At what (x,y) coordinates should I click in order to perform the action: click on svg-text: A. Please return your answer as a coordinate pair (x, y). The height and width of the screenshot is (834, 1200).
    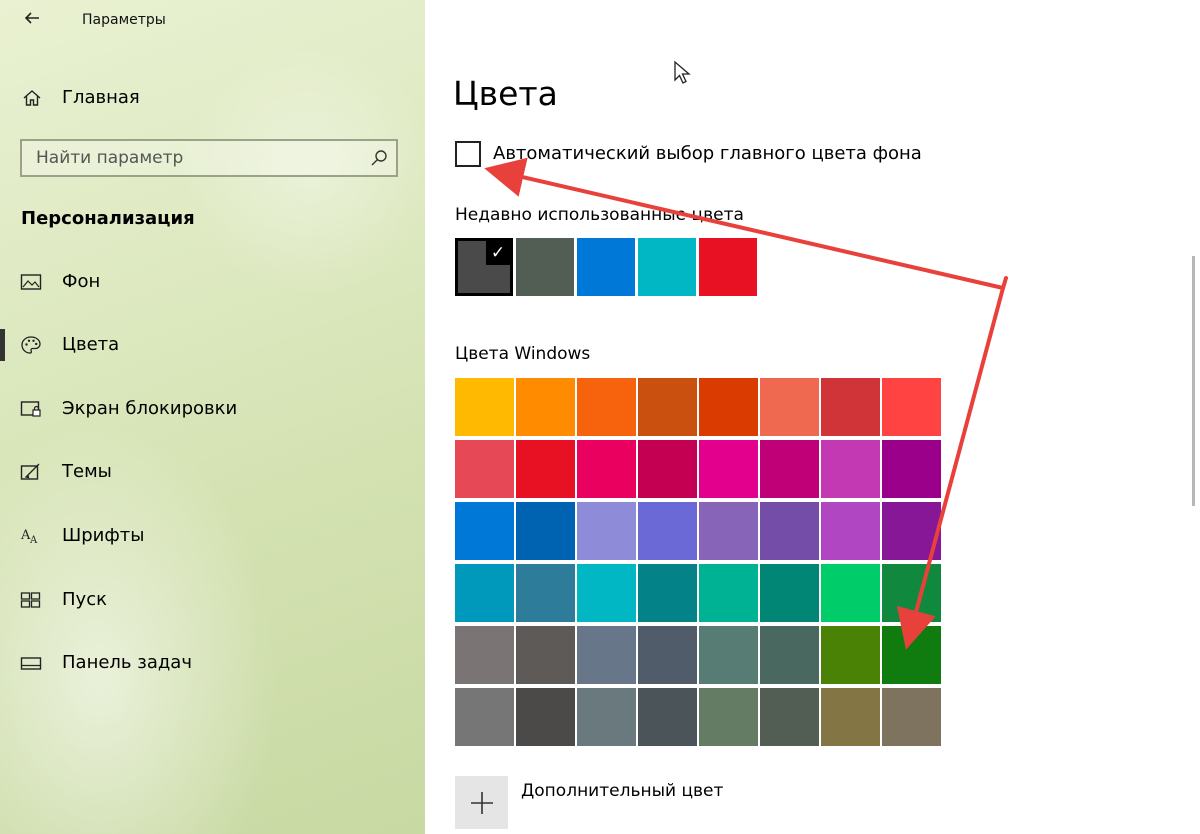
    Looking at the image, I should click on (33, 540).